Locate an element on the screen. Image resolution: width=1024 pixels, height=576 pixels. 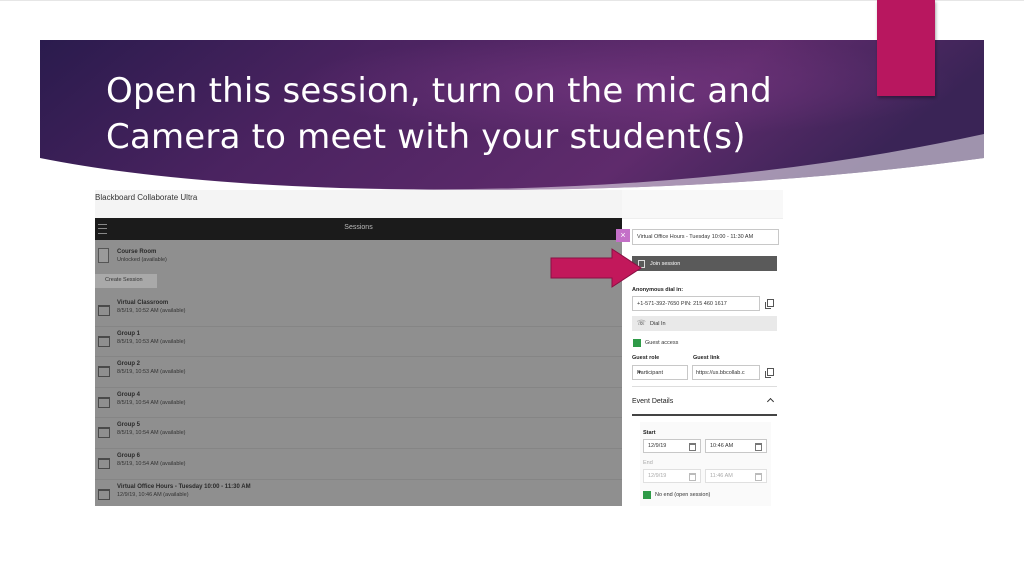
start-time-field: 10:46 AM is located at coordinates (736, 446).